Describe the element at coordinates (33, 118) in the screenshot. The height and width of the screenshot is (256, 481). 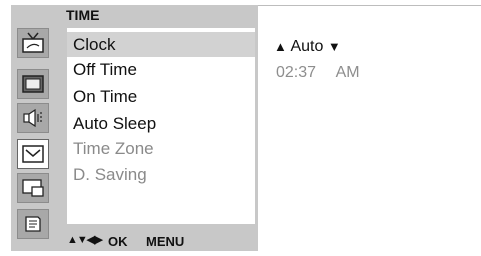
I see `speaker-icon` at that location.